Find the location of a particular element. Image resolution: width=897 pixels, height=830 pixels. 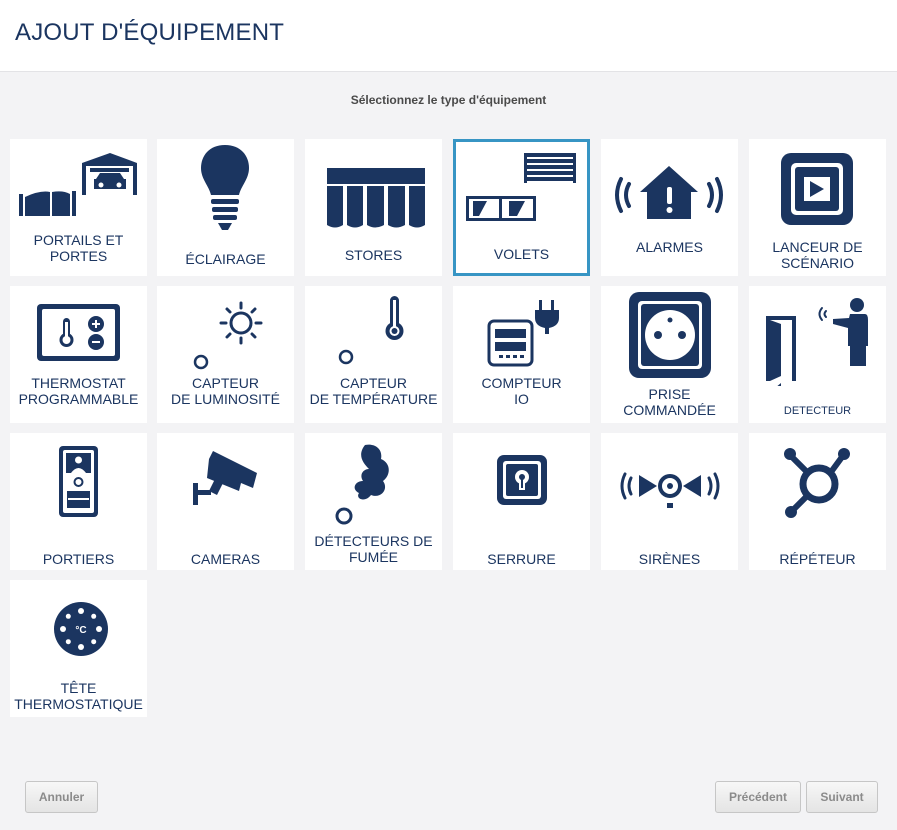

tile-thermostat-programmable: THERMOSTAT PROGRAMMABLE is located at coordinates (78, 354).